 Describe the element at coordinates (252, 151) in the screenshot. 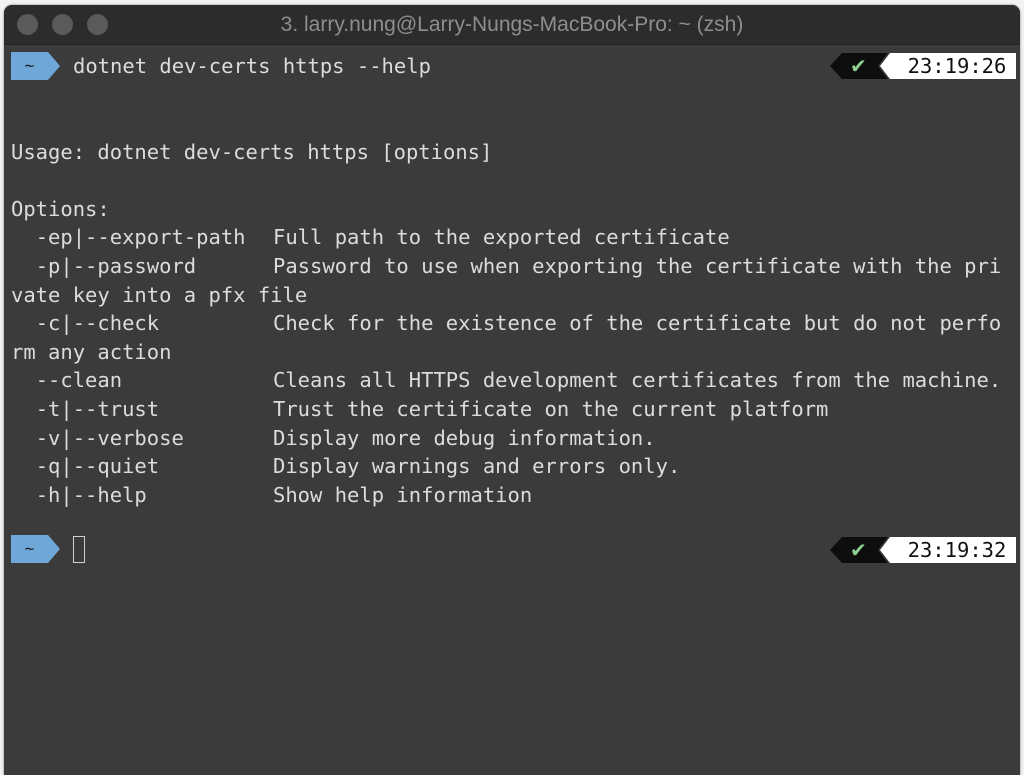

I see `usage-line: Usage: dotnet dev-certs https [options]` at that location.